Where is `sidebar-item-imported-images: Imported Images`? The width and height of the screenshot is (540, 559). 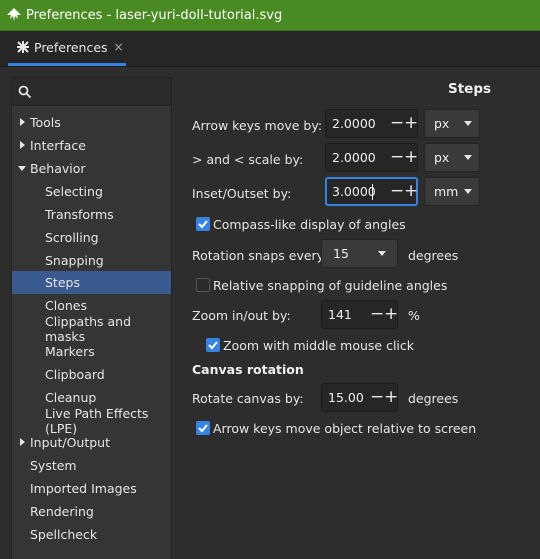
sidebar-item-imported-images: Imported Images is located at coordinates (91, 488).